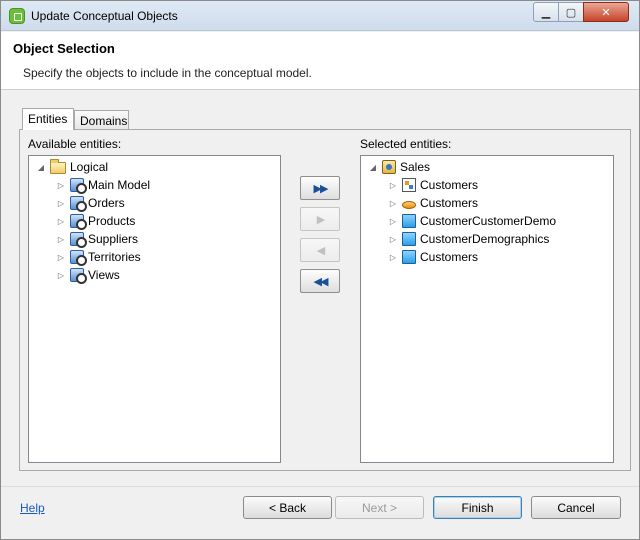 Image resolution: width=640 pixels, height=540 pixels. I want to click on app-icon, so click(17, 16).